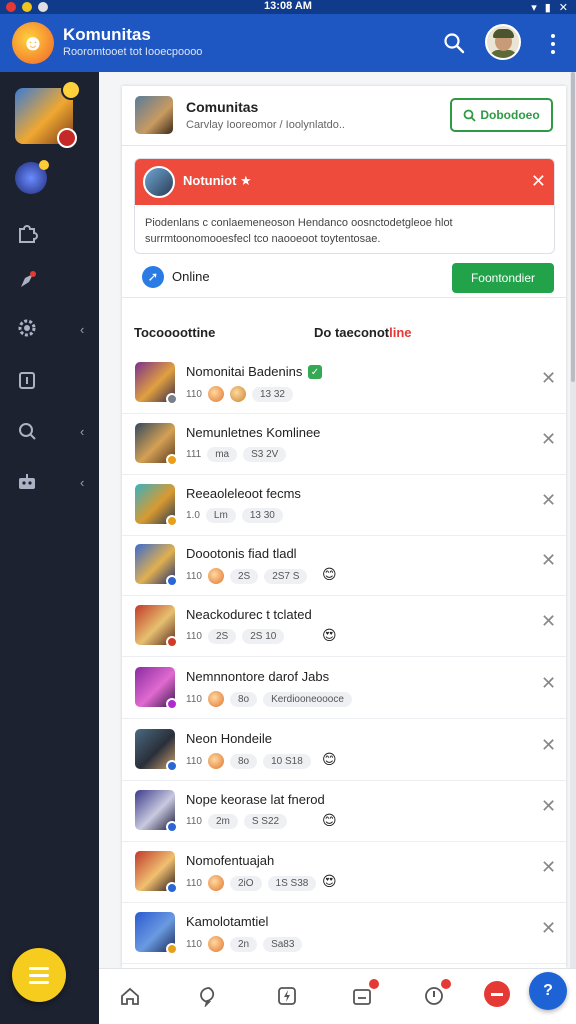 The height and width of the screenshot is (1024, 576). Describe the element at coordinates (344, 873) in the screenshot. I see `list-item: Nomofentuajah 110 2iO 1S S38 😍 ✕` at that location.